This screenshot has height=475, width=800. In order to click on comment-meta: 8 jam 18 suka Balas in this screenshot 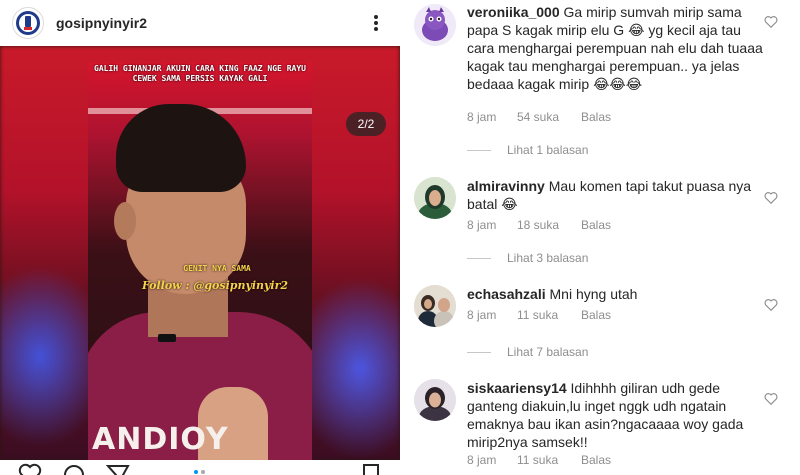, I will do `click(539, 225)`.